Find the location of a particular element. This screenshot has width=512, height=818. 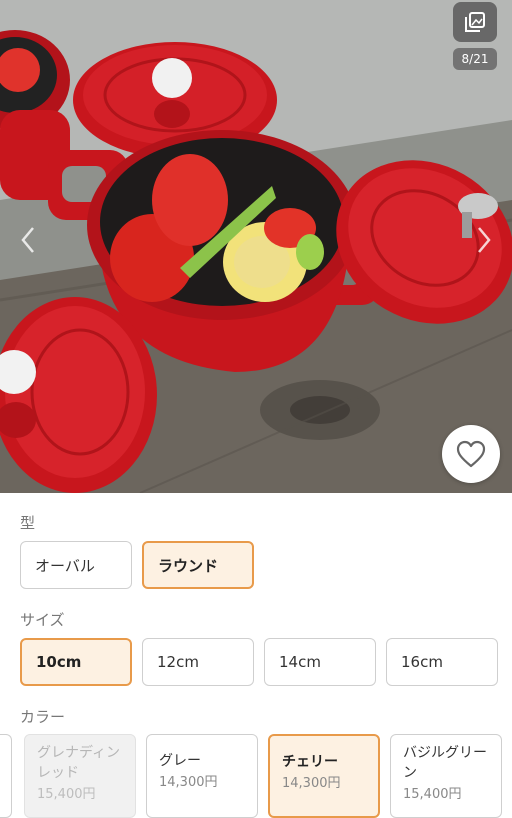

color-option-cherry: チェリー 14,300円 is located at coordinates (324, 776).